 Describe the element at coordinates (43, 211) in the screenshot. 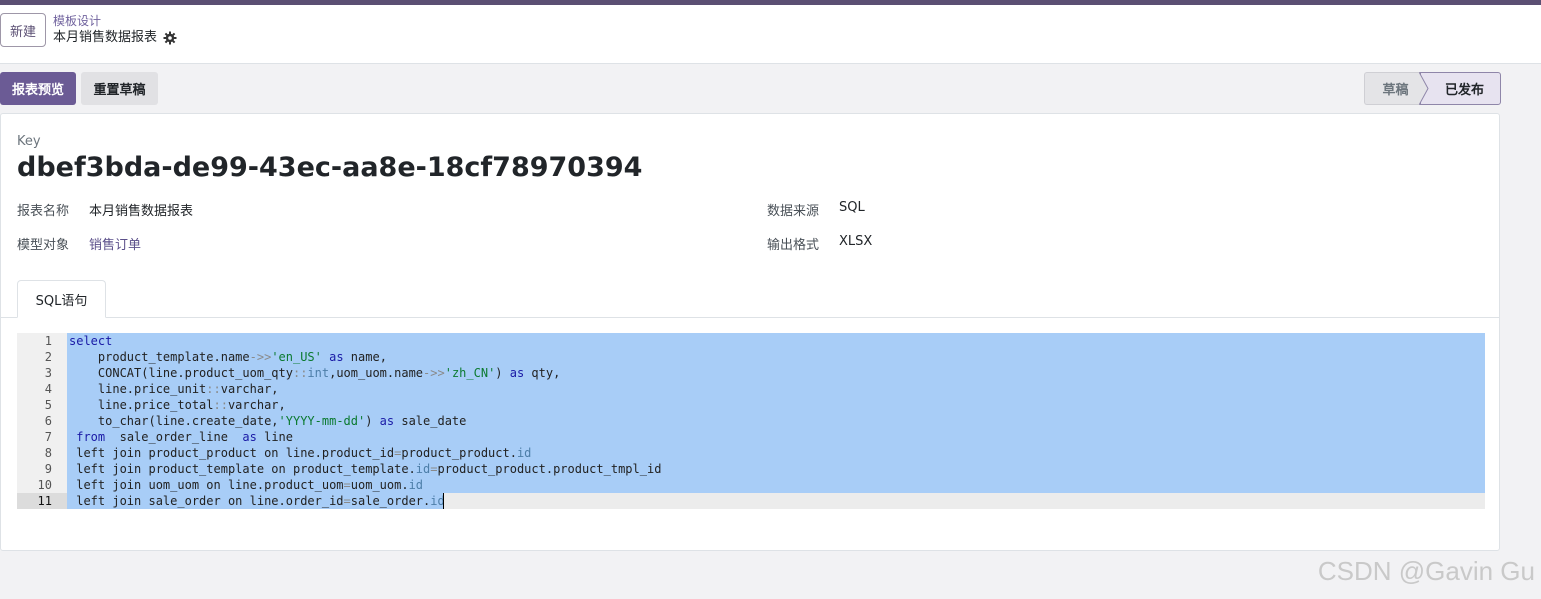

I see `report-name-label: 报表名称` at that location.